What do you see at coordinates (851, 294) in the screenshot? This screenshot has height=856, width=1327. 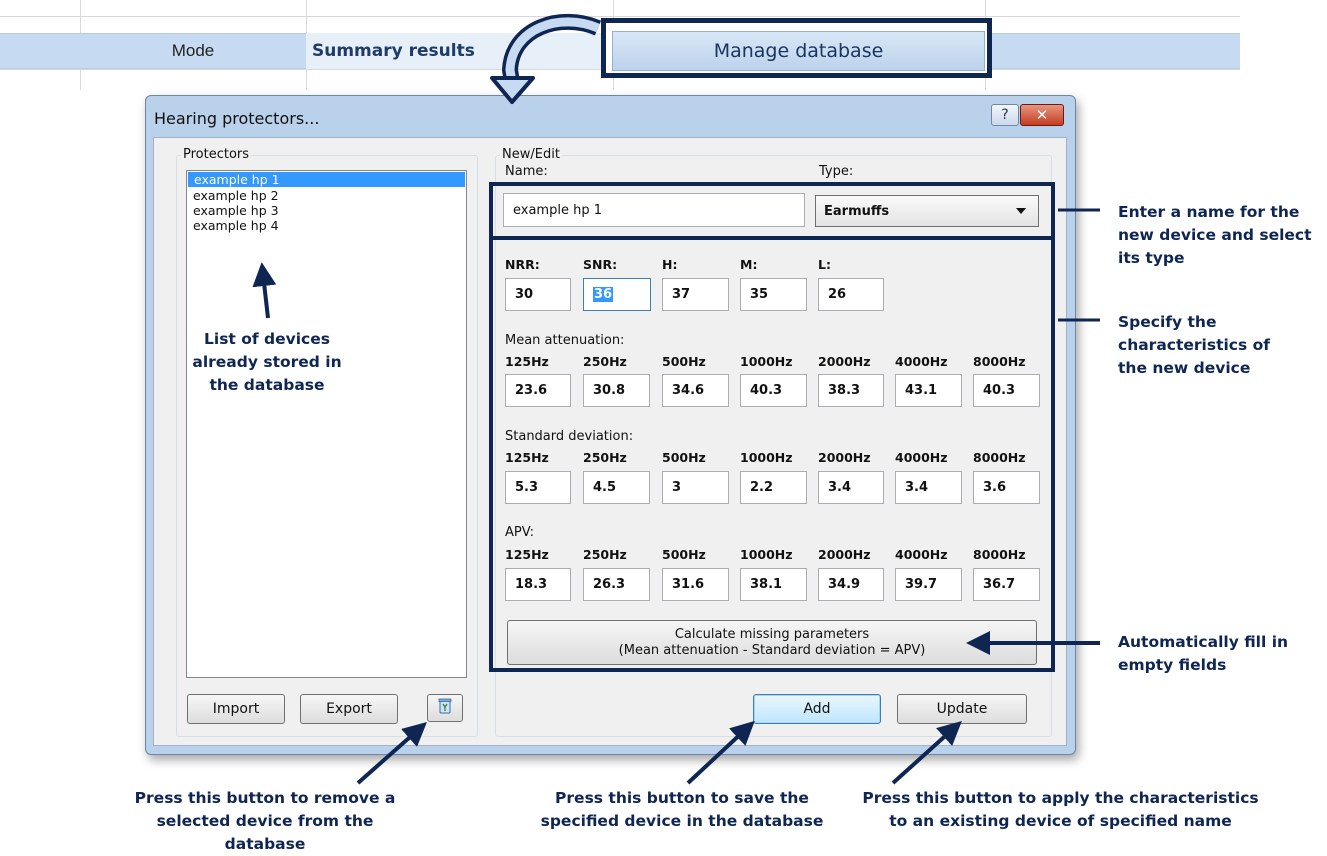 I see `l-field: 26` at bounding box center [851, 294].